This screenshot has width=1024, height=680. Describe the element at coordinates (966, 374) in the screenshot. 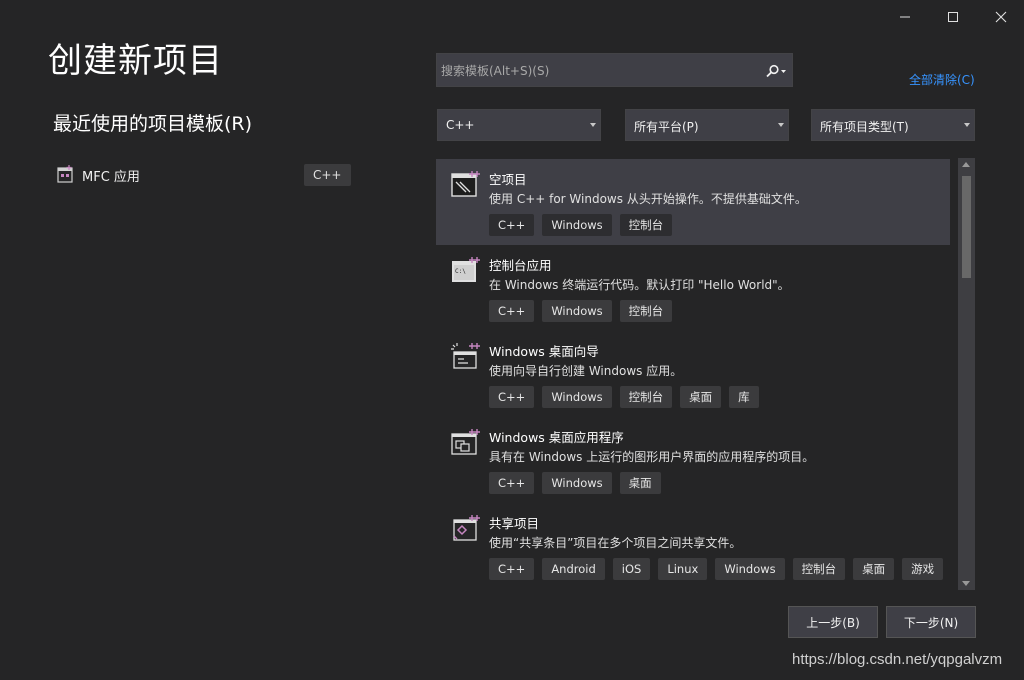

I see `template-list-scrollbar` at that location.